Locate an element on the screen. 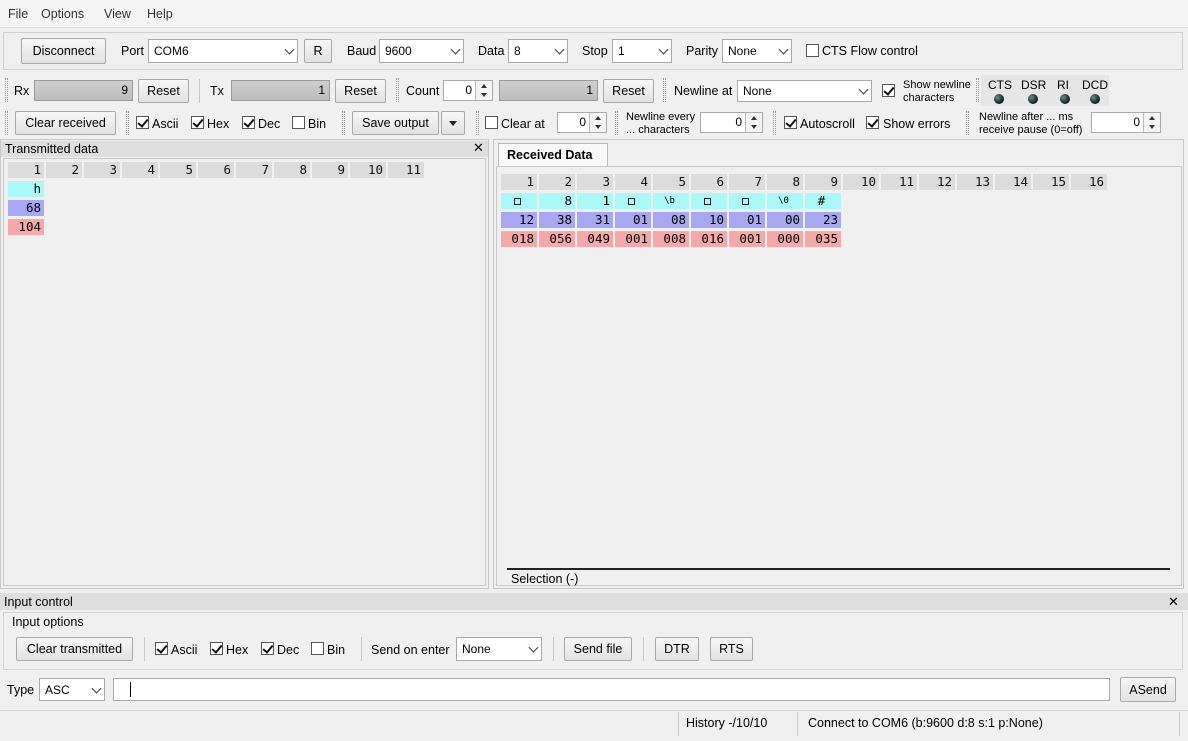 The width and height of the screenshot is (1188, 741). data-bits-select: 8 is located at coordinates (538, 51).